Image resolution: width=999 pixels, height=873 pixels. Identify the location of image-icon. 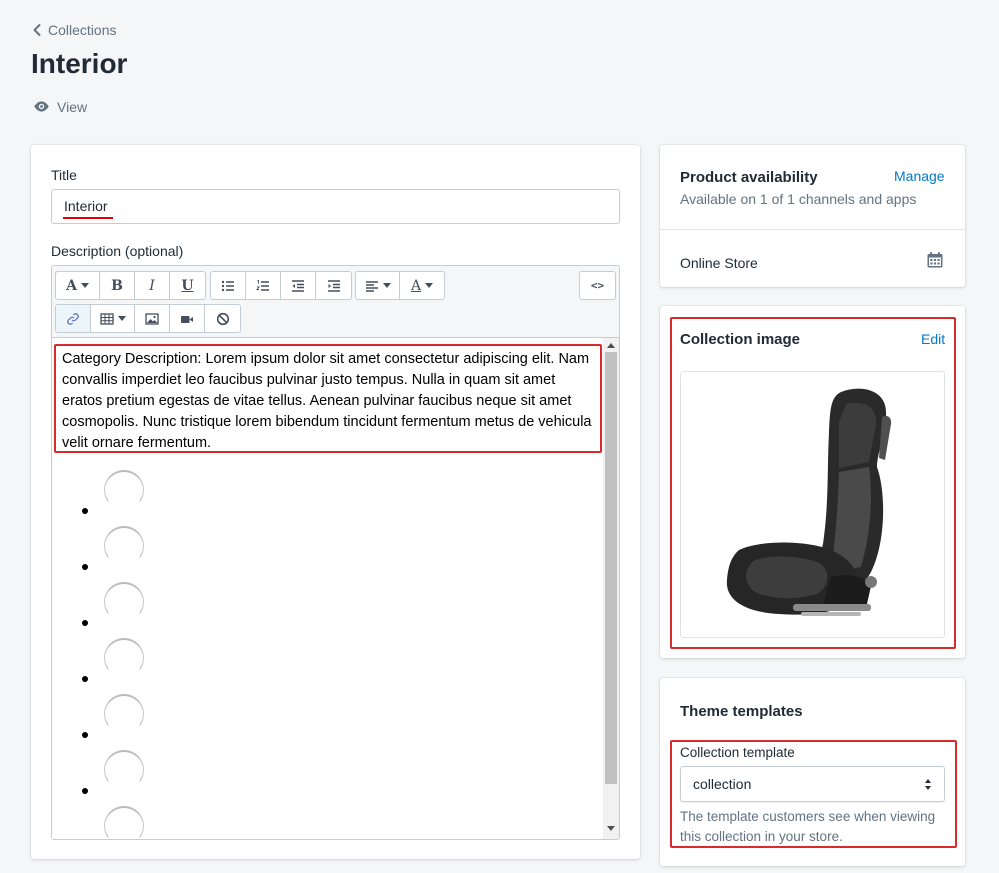
(152, 318).